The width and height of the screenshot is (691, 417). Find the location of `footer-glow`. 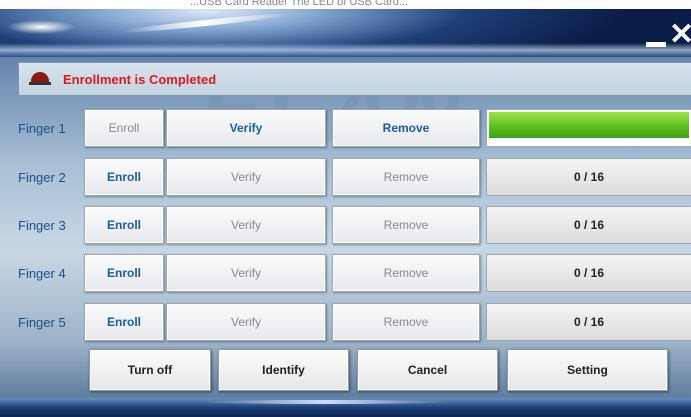

footer-glow is located at coordinates (325, 402).